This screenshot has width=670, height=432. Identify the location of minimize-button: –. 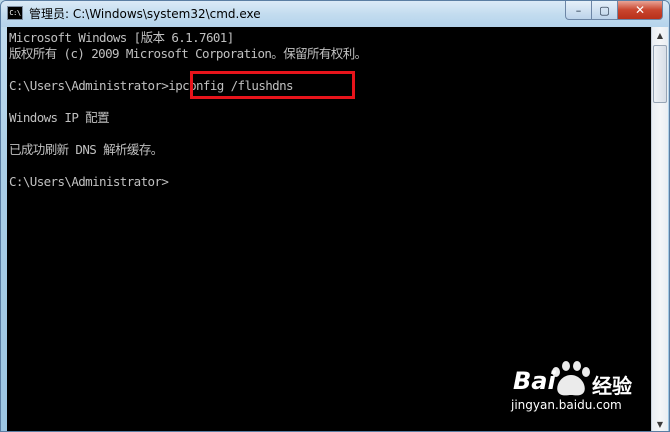
(578, 10).